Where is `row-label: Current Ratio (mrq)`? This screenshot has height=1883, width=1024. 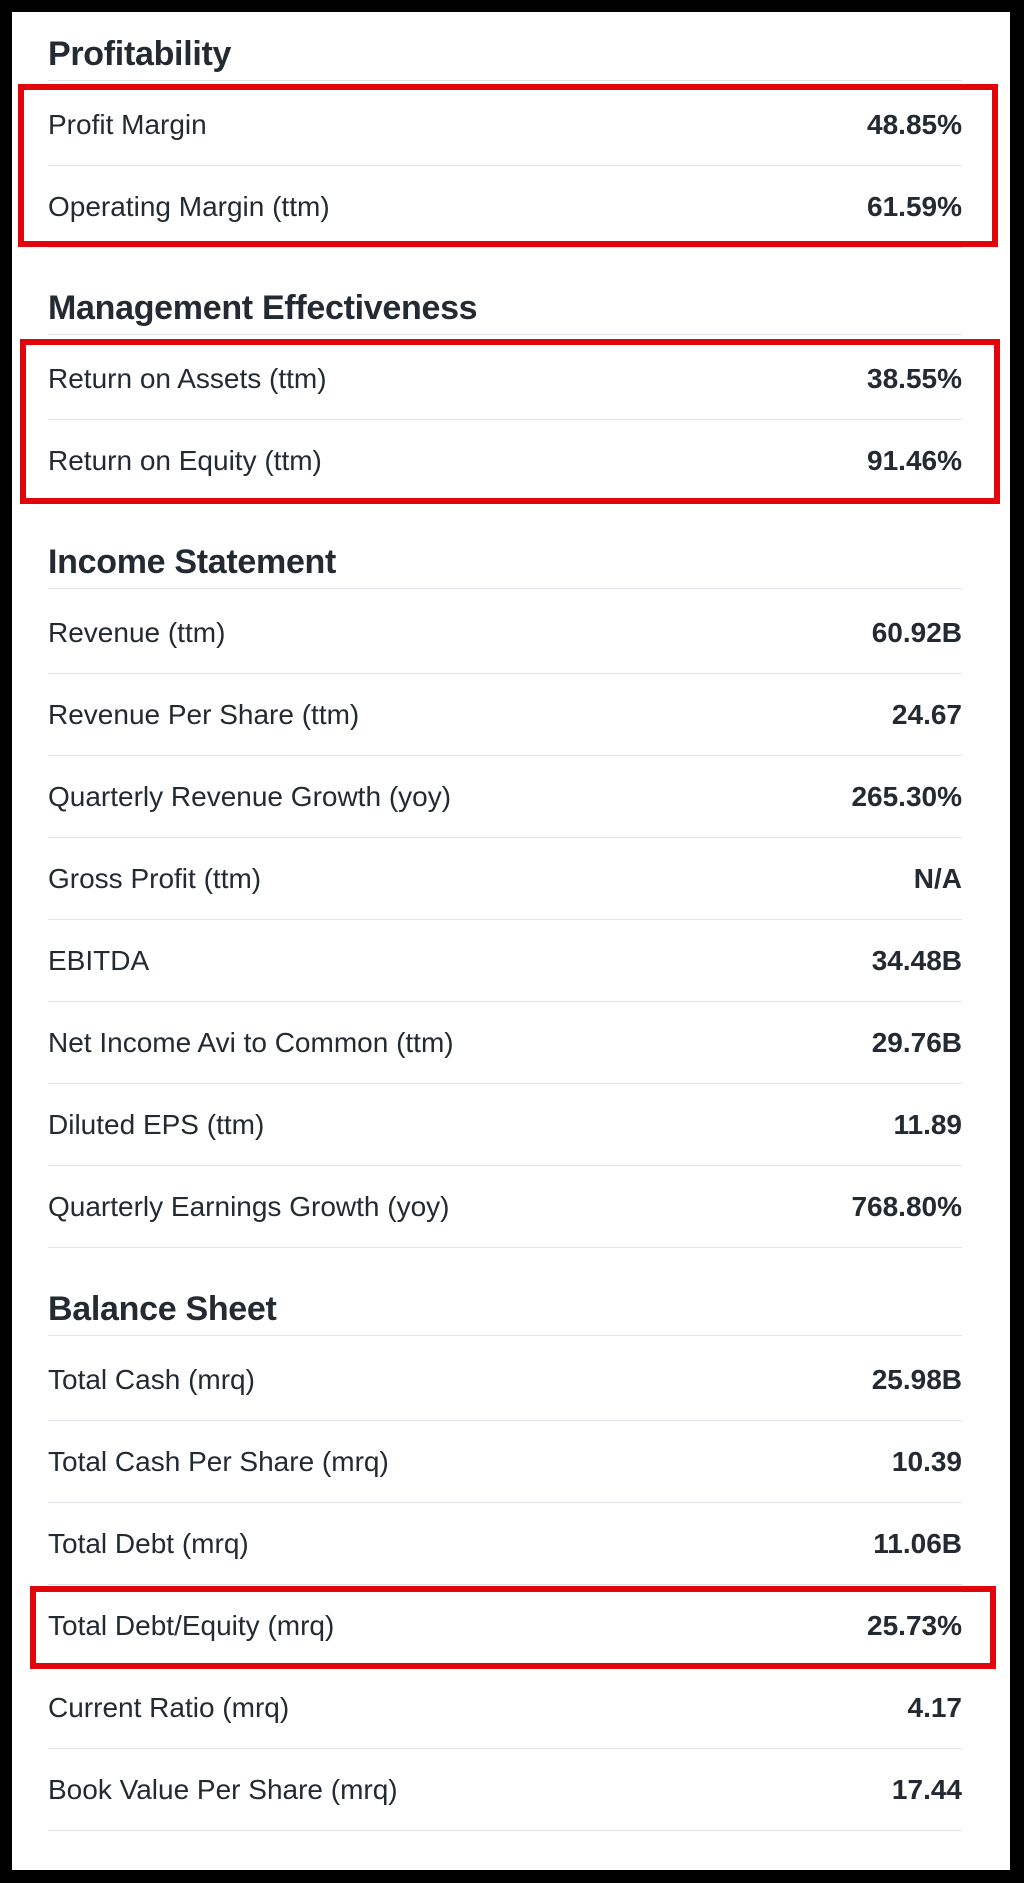 row-label: Current Ratio (mrq) is located at coordinates (169, 1707).